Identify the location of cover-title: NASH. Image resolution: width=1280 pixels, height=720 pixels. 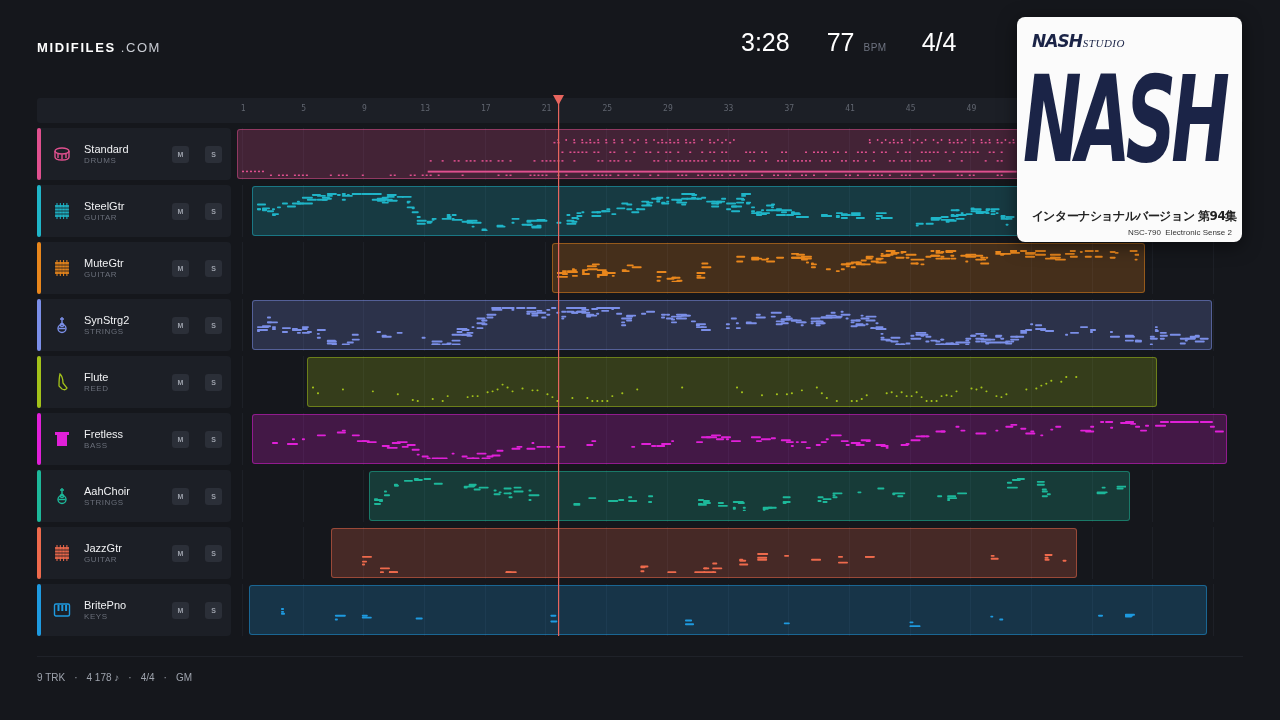
(1124, 120).